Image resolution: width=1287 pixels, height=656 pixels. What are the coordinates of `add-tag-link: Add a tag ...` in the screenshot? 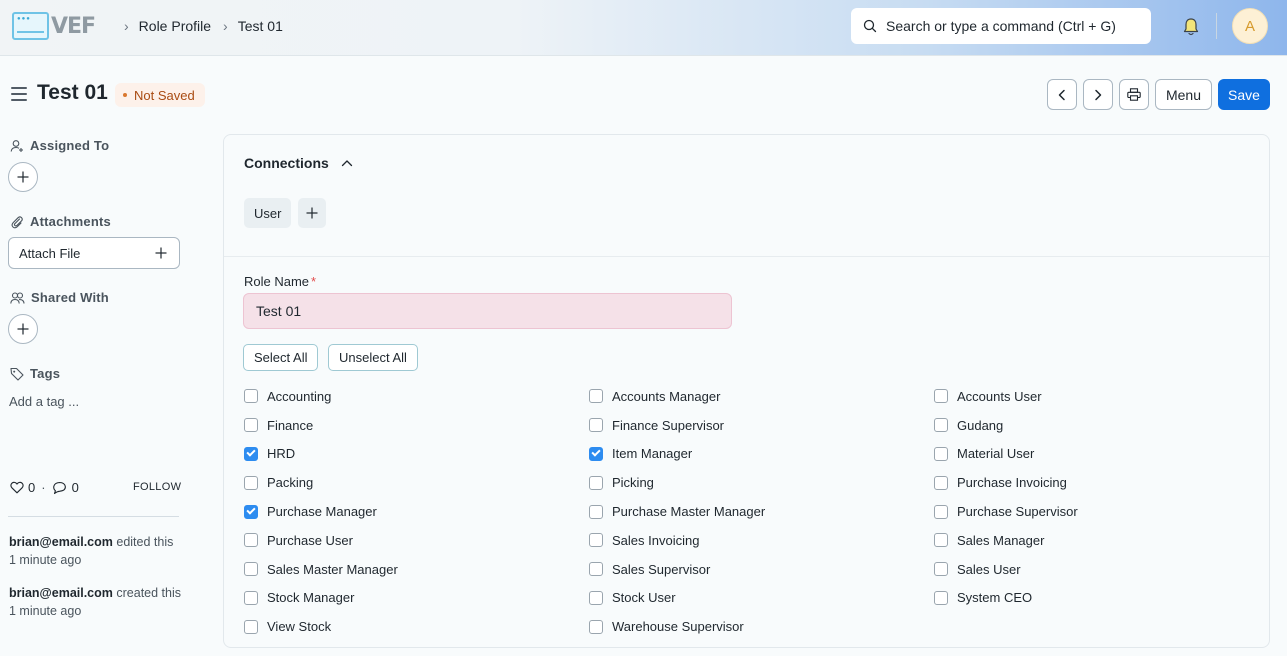 It's located at (44, 401).